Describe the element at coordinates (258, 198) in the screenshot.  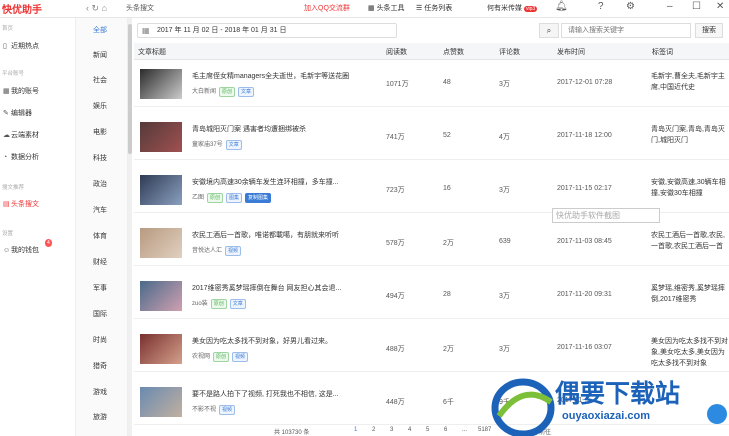
I see `tag-badge: 复制图集` at that location.